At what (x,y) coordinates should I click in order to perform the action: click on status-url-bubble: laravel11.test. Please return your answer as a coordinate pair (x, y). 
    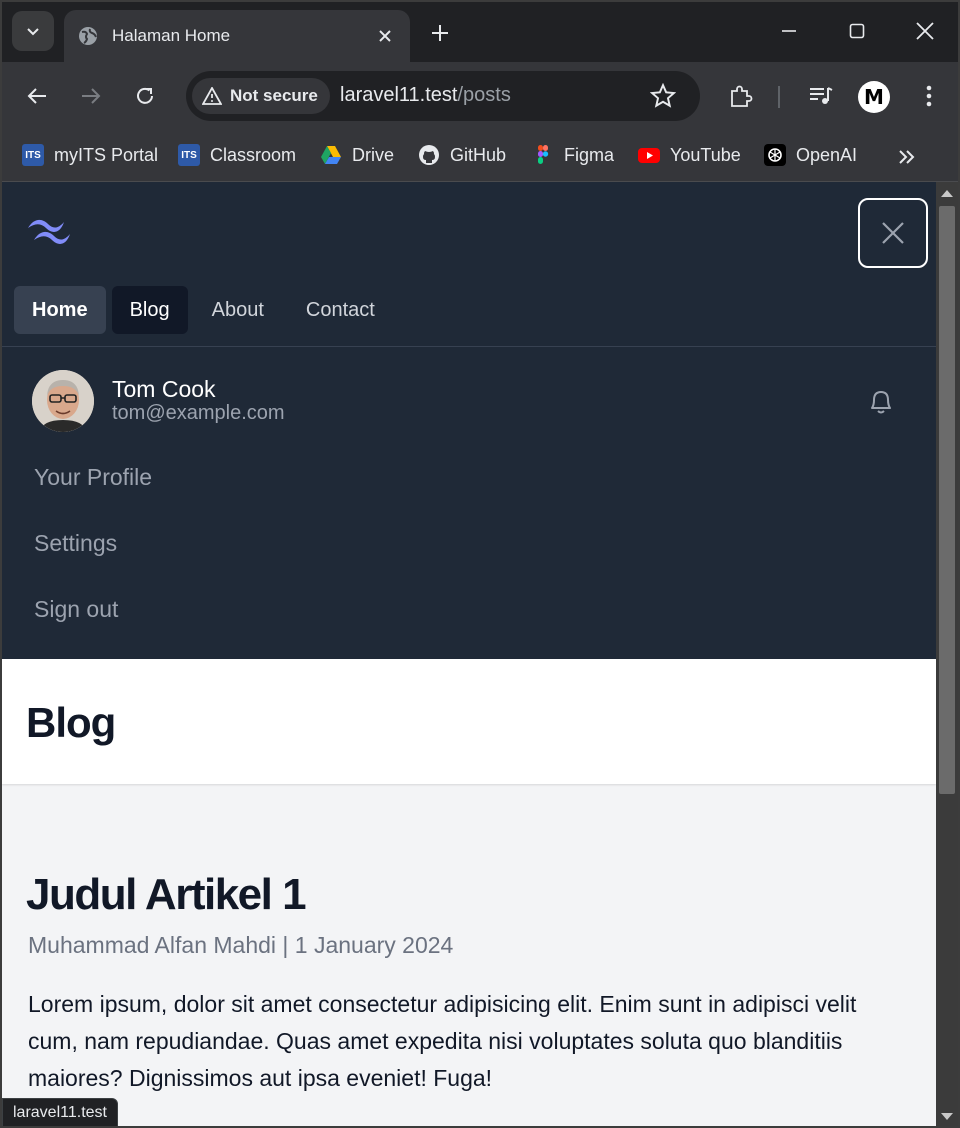
    Looking at the image, I should click on (60, 1112).